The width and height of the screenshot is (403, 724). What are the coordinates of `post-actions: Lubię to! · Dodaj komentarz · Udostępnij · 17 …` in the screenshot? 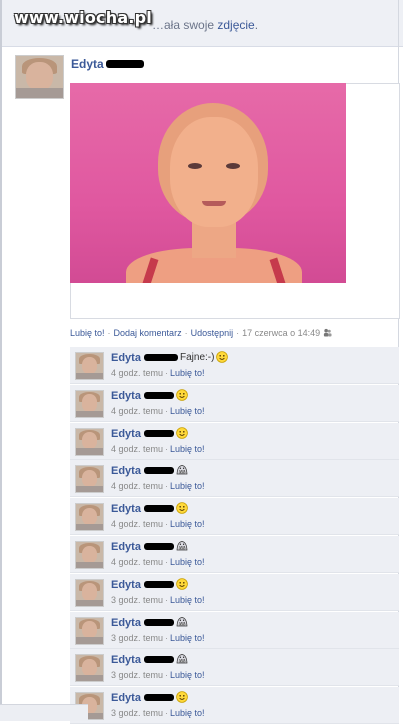 It's located at (201, 333).